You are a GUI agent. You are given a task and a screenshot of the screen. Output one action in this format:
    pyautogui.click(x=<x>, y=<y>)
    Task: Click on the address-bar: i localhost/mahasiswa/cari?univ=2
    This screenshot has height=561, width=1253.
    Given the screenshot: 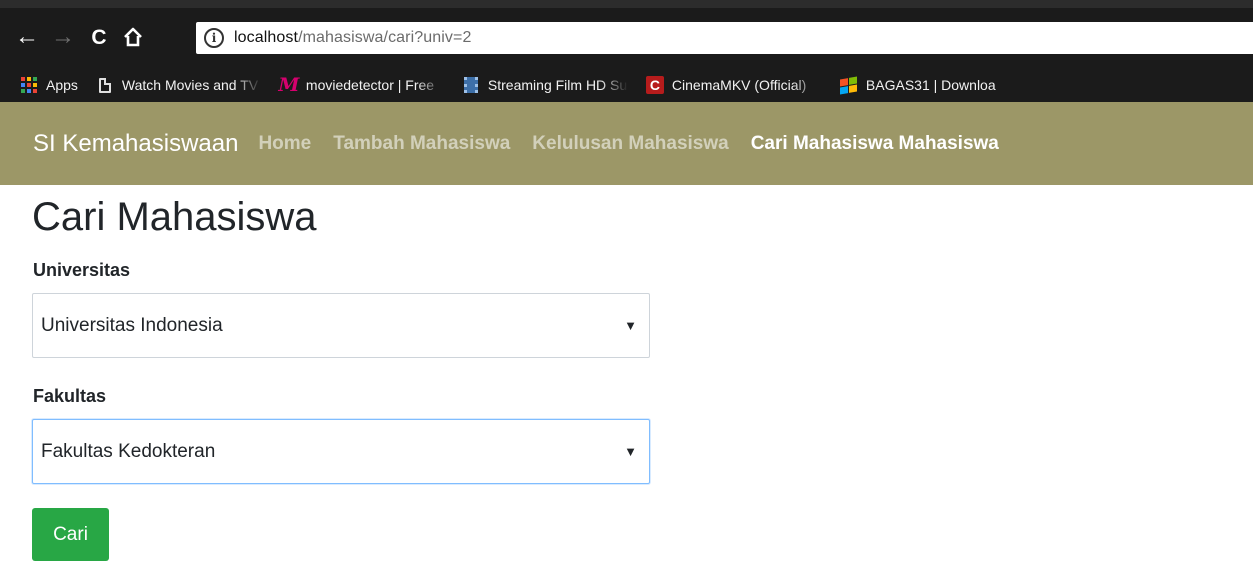 What is the action you would take?
    pyautogui.click(x=724, y=38)
    